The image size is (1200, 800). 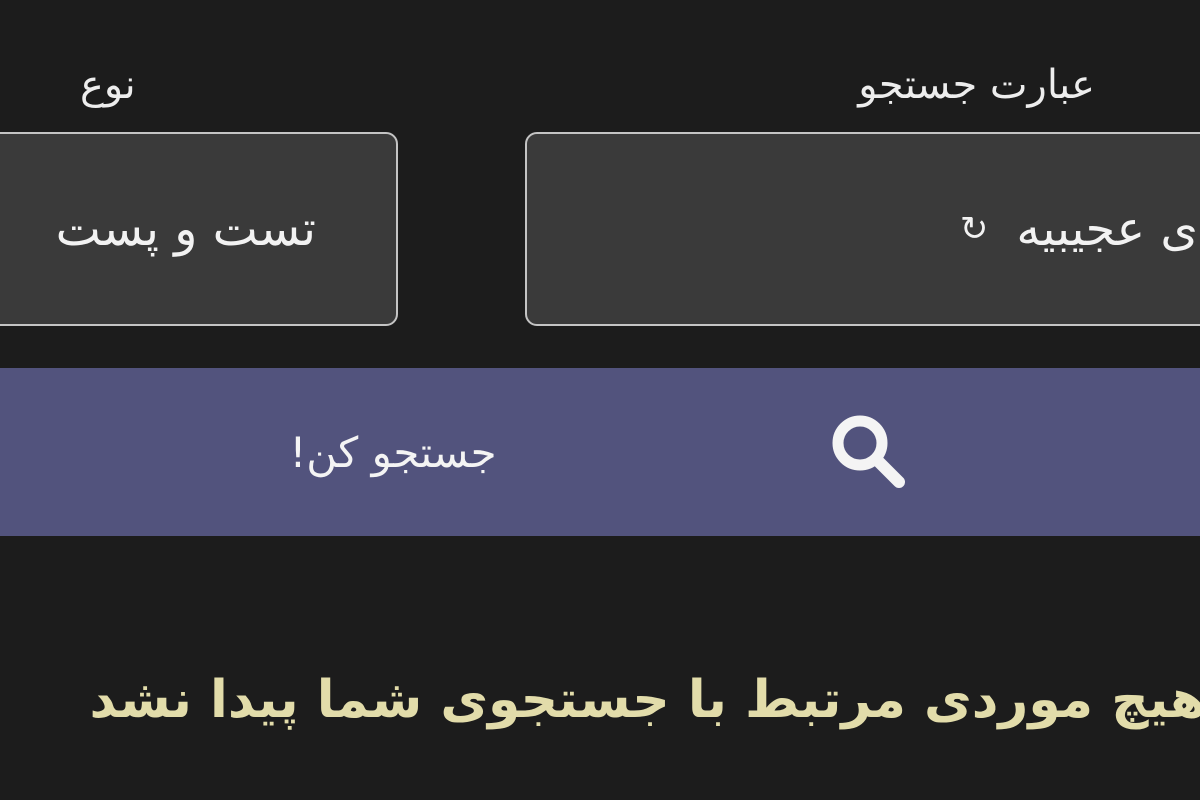 I want to click on query-label: عبارت جستجو, so click(x=976, y=85).